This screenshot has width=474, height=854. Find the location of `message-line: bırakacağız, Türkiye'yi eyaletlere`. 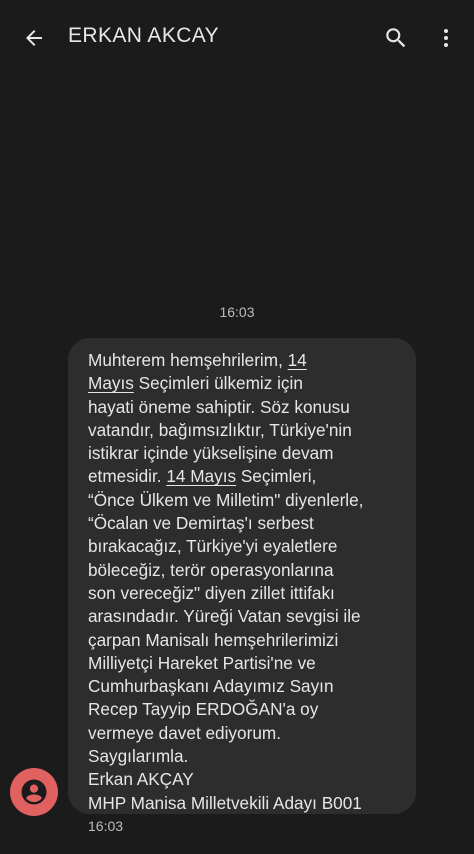

message-line: bırakacağız, Türkiye'yi eyaletlere is located at coordinates (213, 546).